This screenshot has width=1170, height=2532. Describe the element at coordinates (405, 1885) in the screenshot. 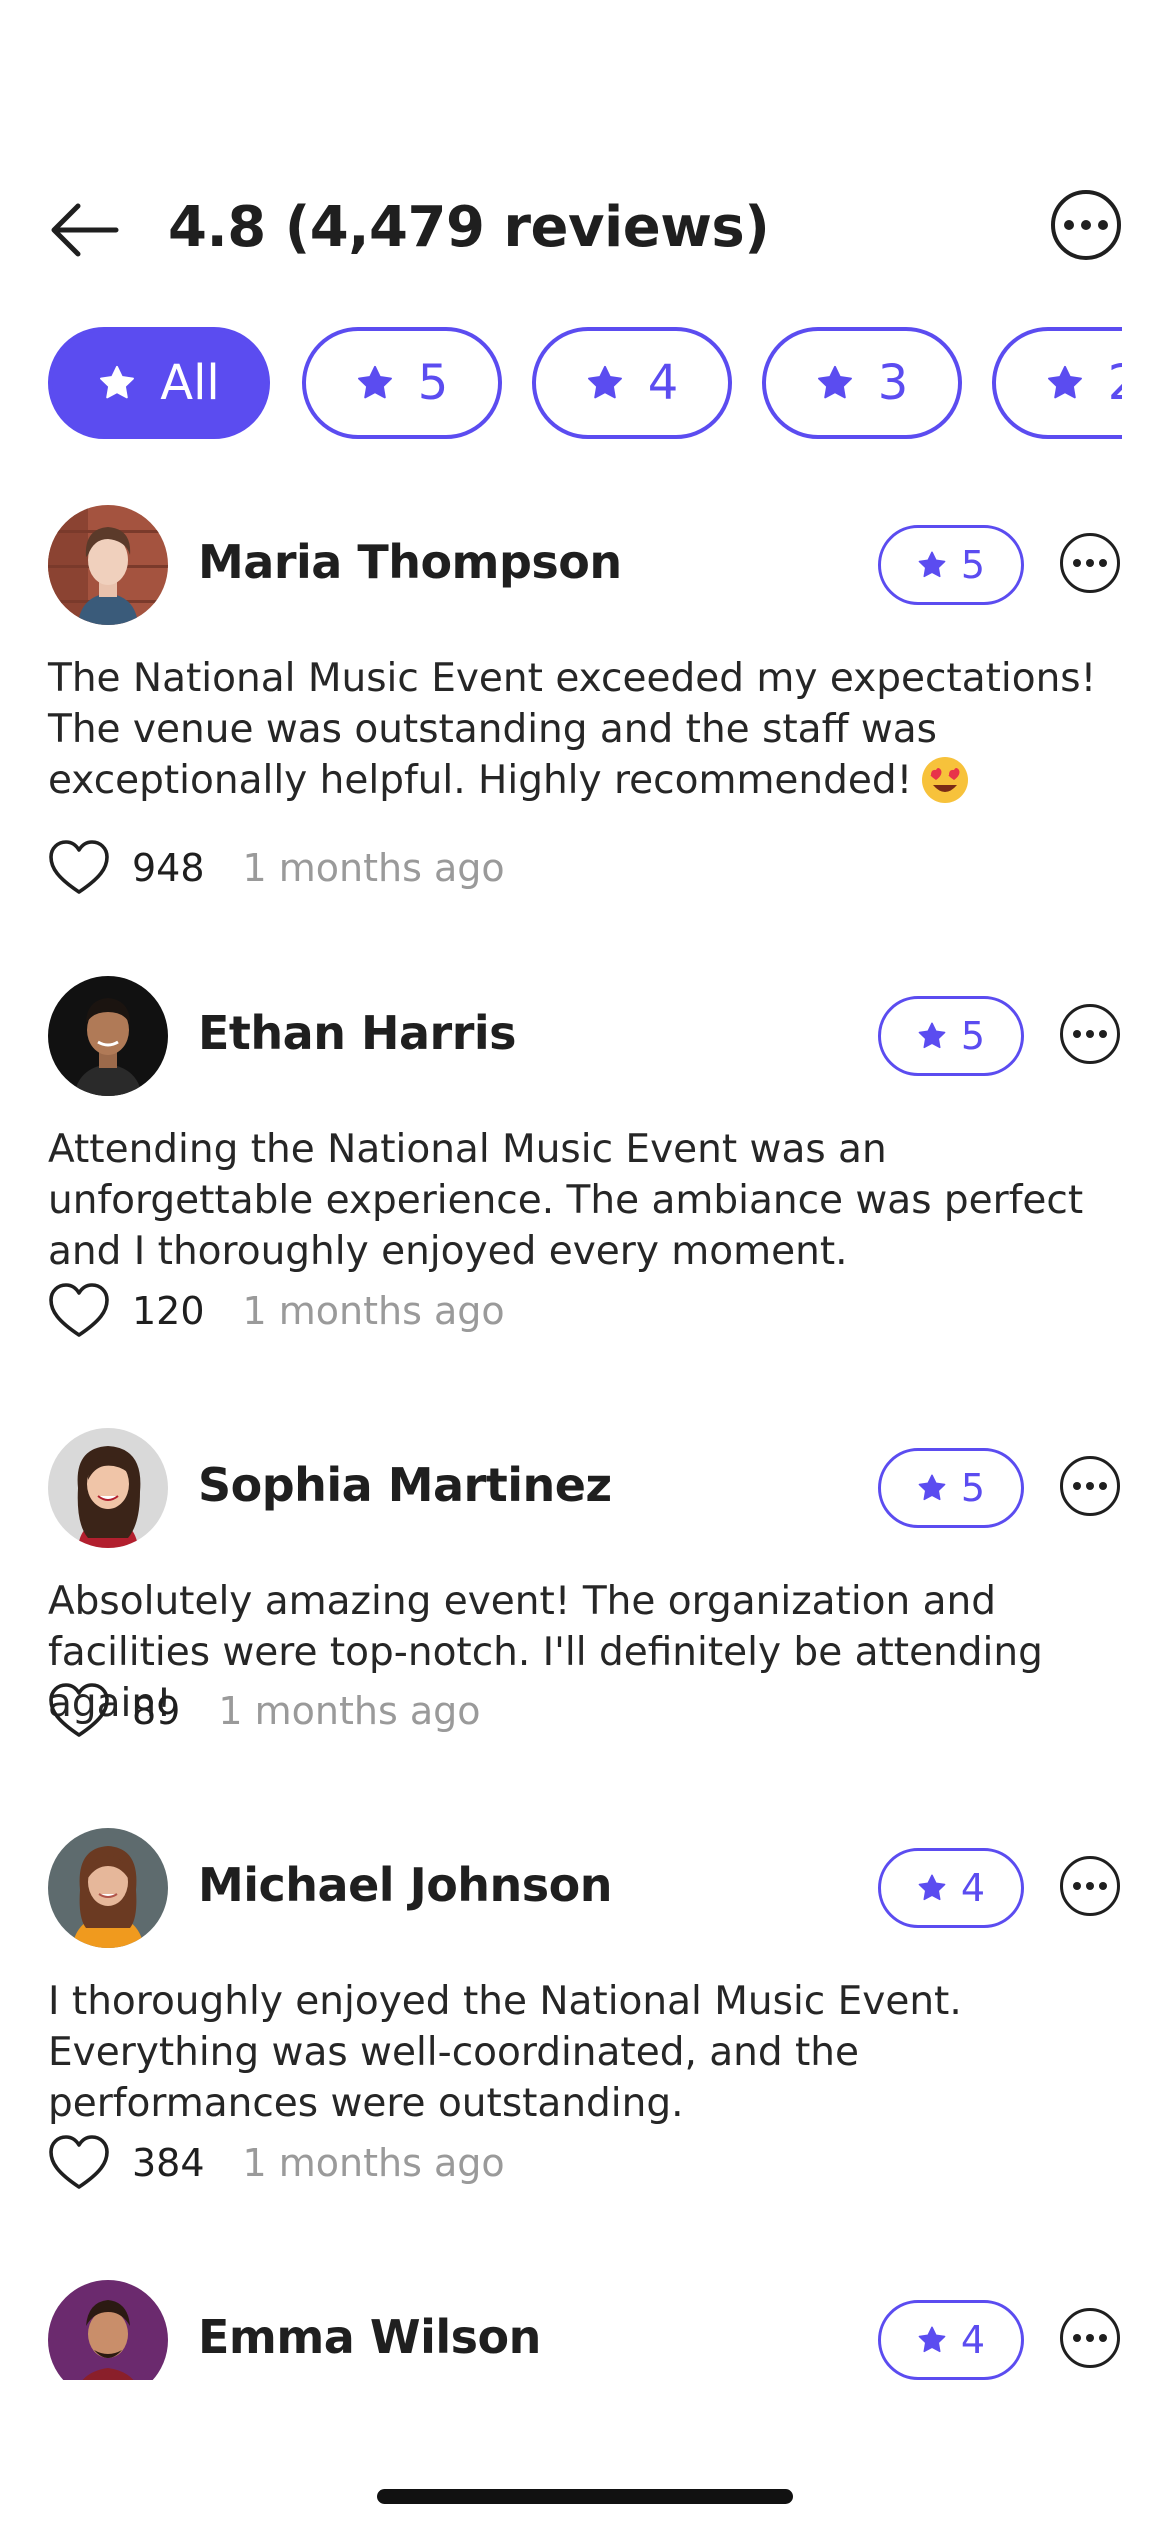

I see `reviewer-name: Michael Johnson` at that location.